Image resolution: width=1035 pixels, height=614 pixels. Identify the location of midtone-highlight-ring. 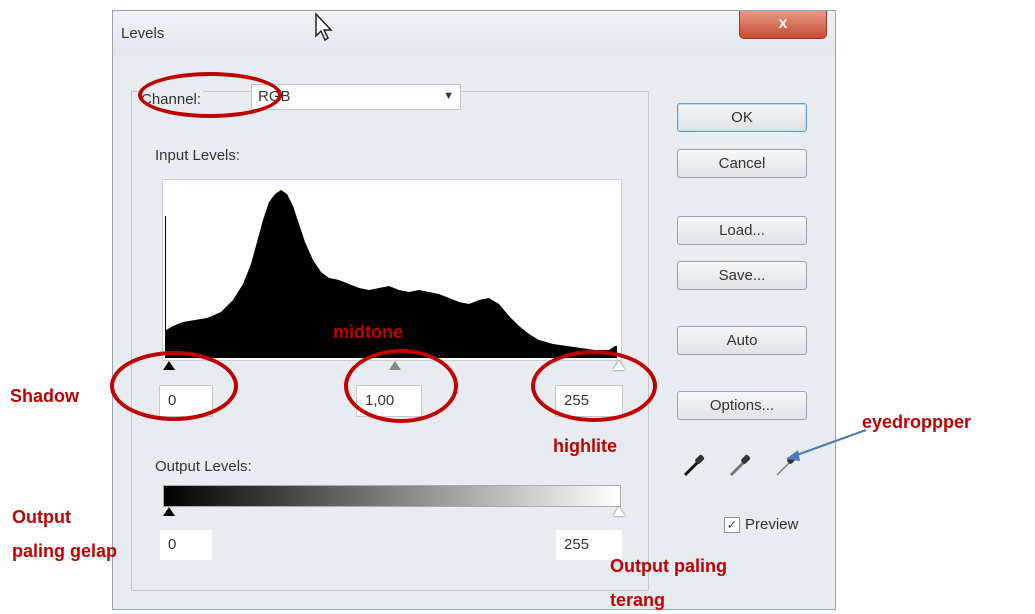
(401, 386).